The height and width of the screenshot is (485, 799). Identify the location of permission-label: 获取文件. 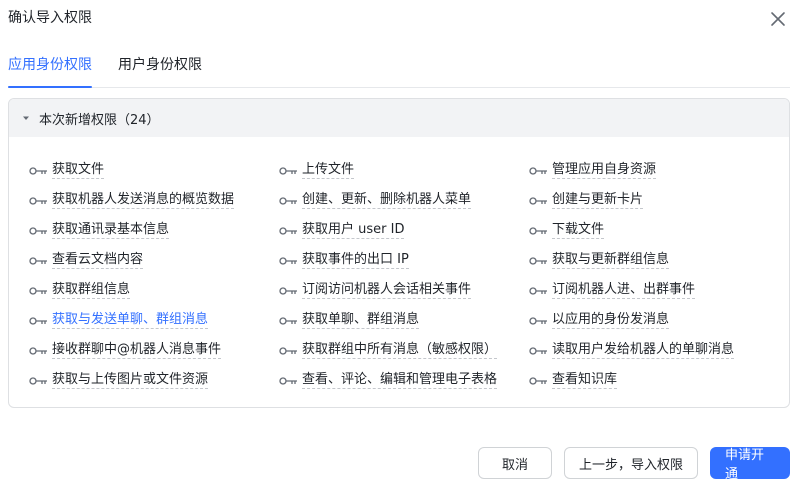
(78, 170).